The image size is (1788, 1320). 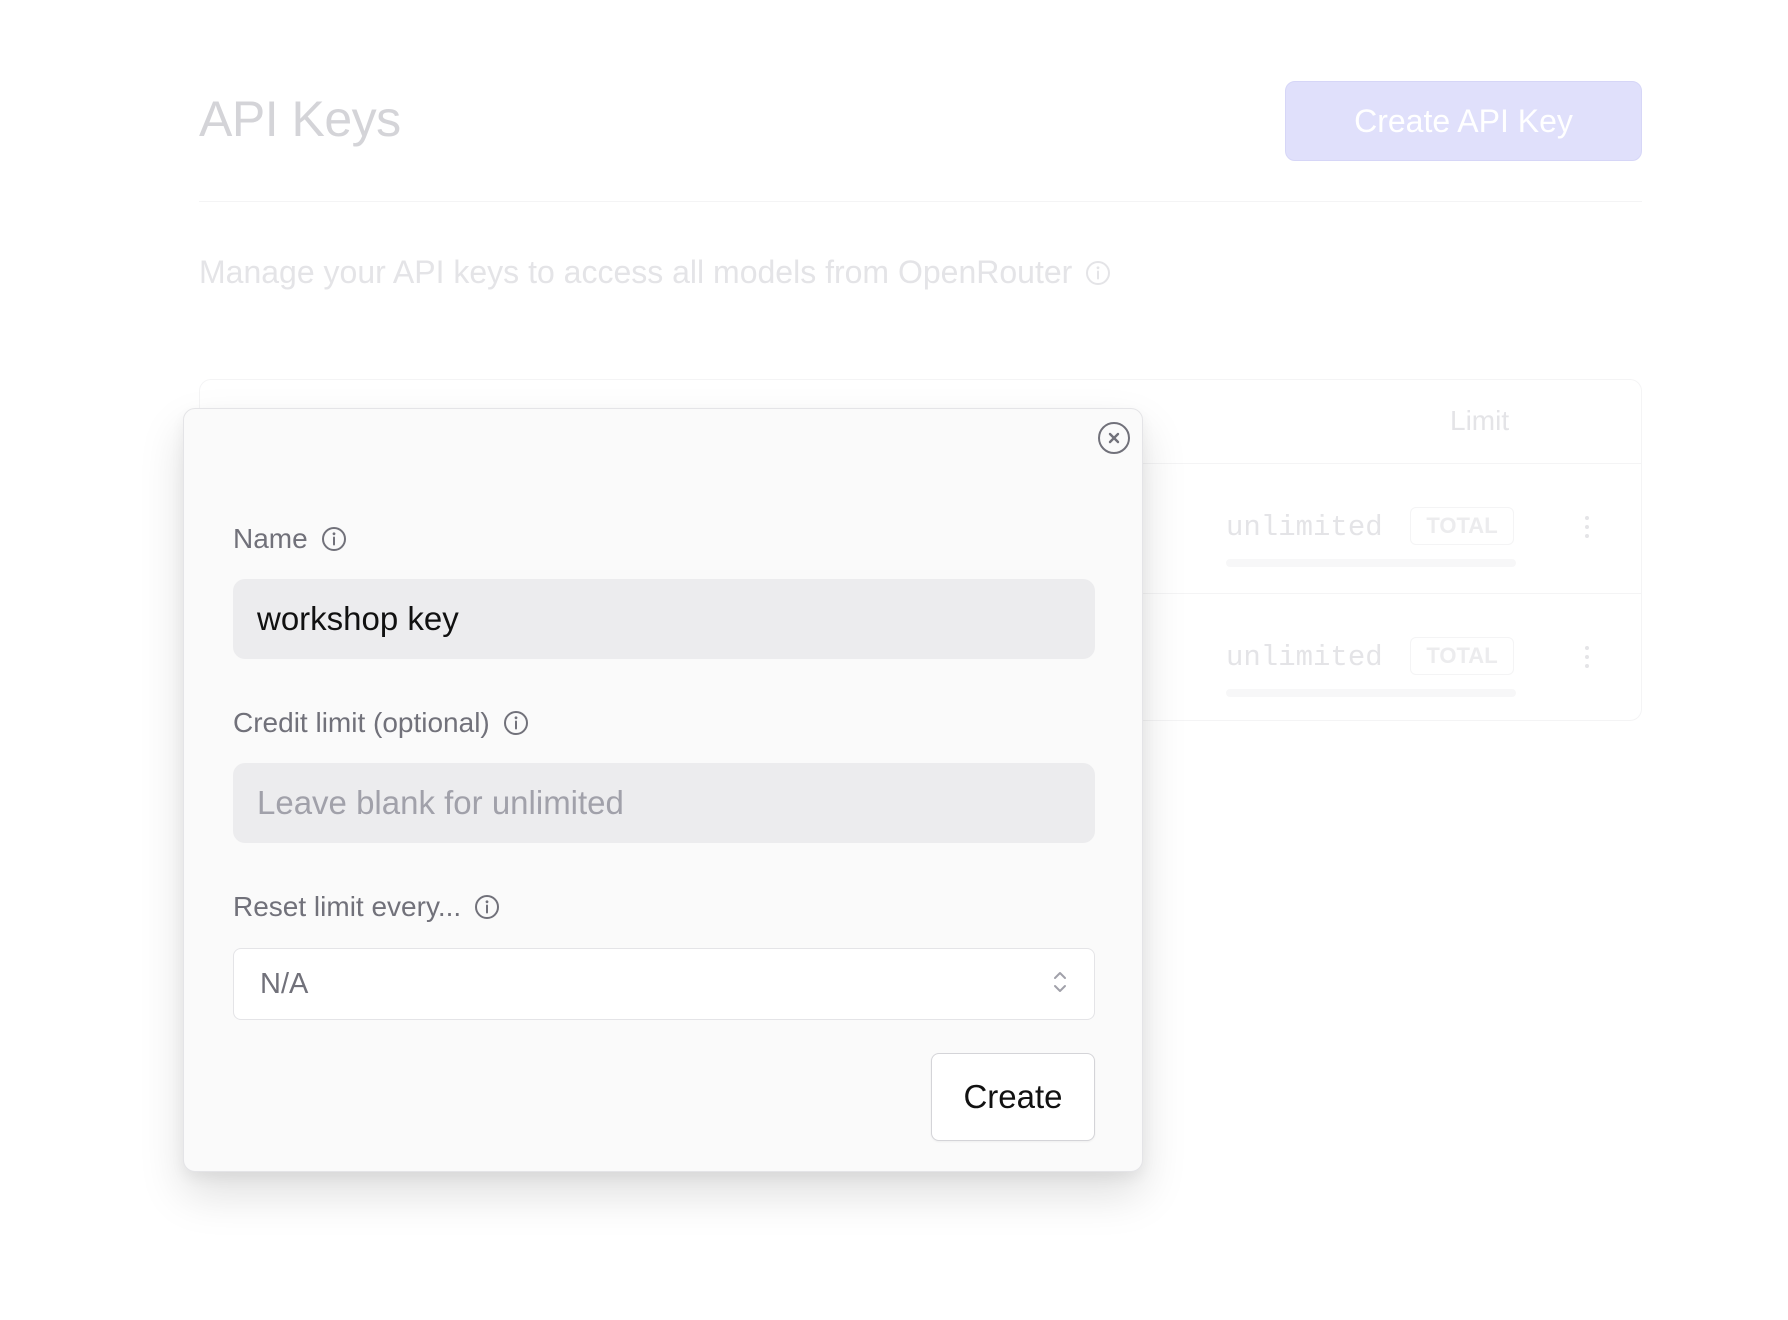 I want to click on name-label-text: Name, so click(x=270, y=538).